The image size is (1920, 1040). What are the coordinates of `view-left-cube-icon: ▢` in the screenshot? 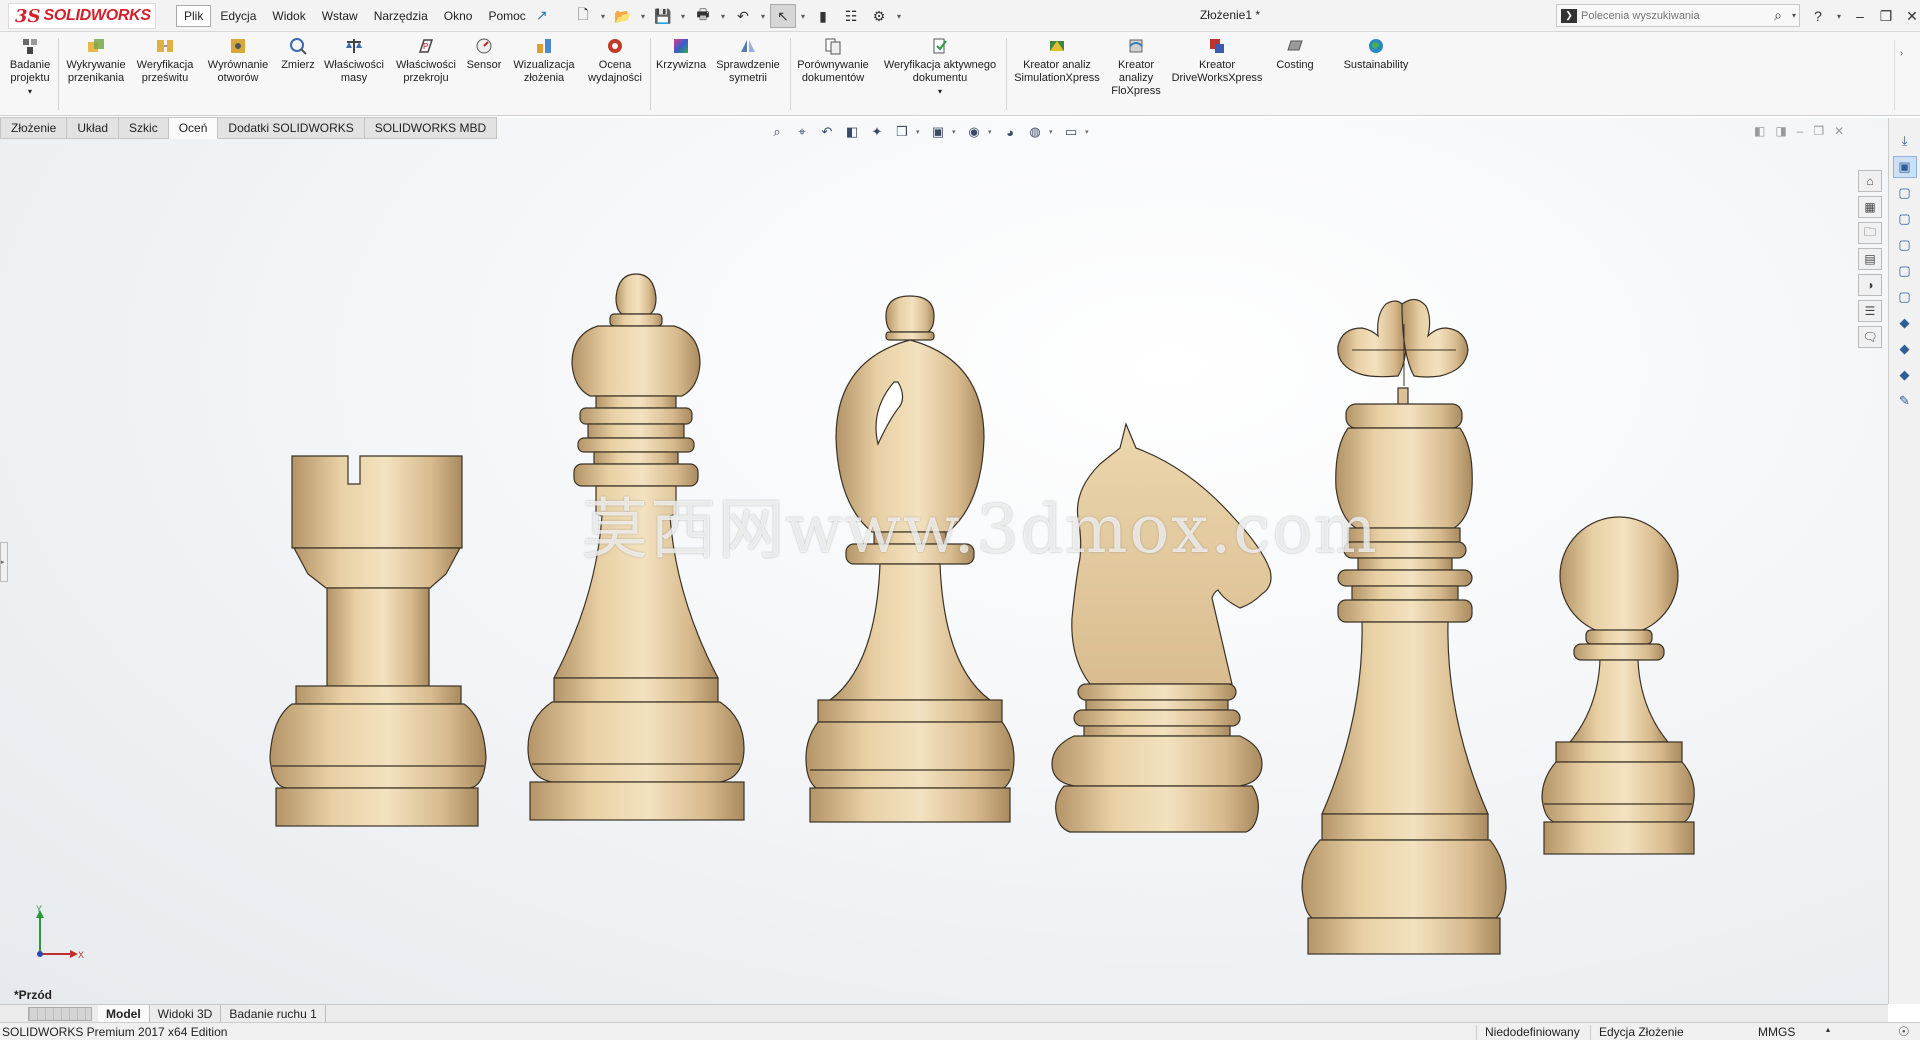 It's located at (1905, 271).